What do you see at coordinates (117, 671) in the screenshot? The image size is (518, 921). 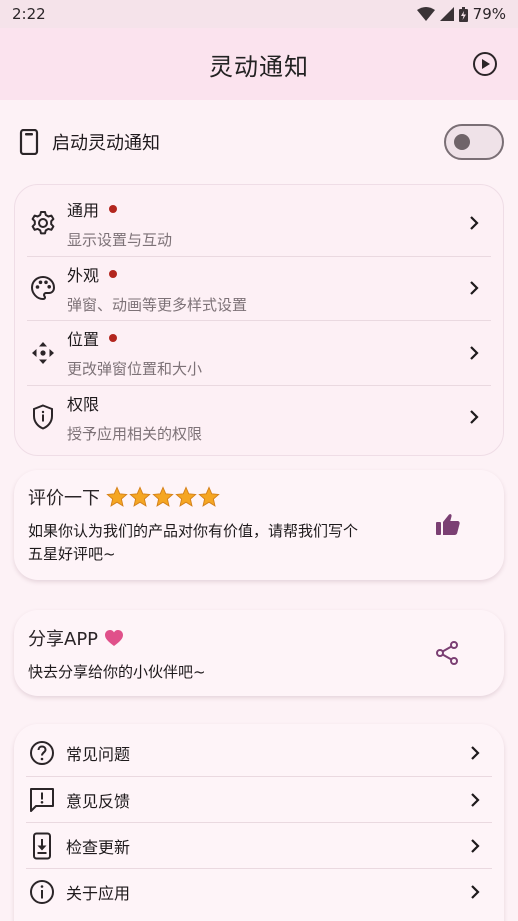 I see `share-description: 快去分享给你的小伙伴吧~` at bounding box center [117, 671].